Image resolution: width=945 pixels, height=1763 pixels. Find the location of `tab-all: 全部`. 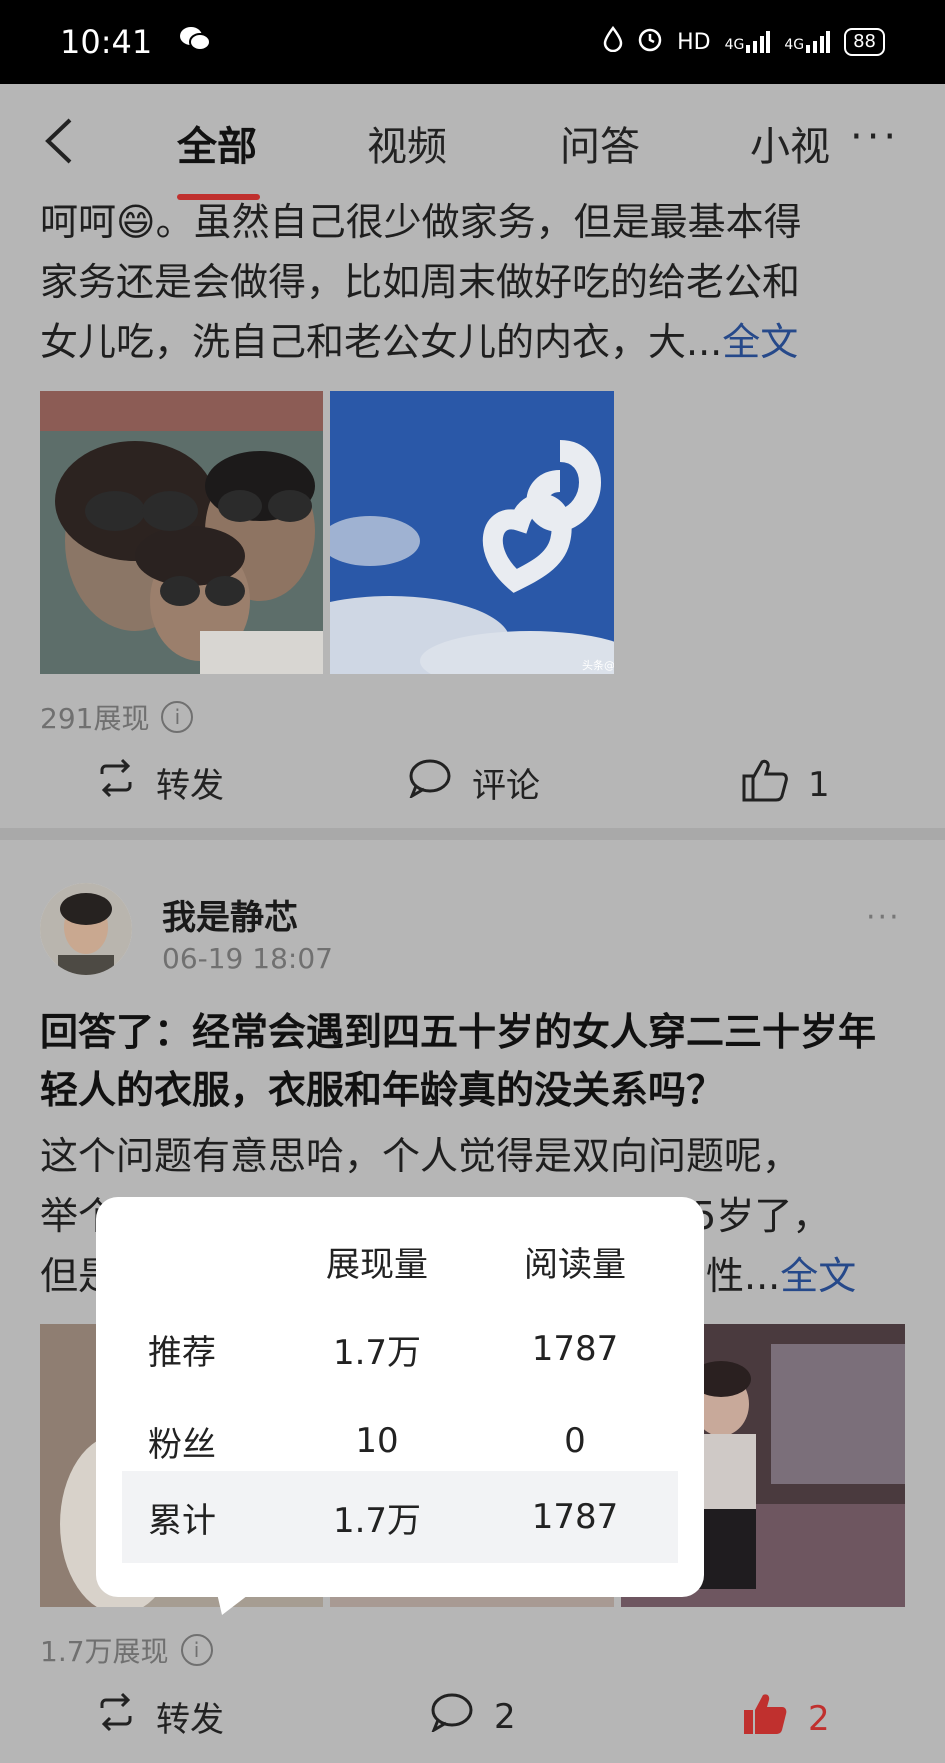

tab-all: 全部 is located at coordinates (217, 143).